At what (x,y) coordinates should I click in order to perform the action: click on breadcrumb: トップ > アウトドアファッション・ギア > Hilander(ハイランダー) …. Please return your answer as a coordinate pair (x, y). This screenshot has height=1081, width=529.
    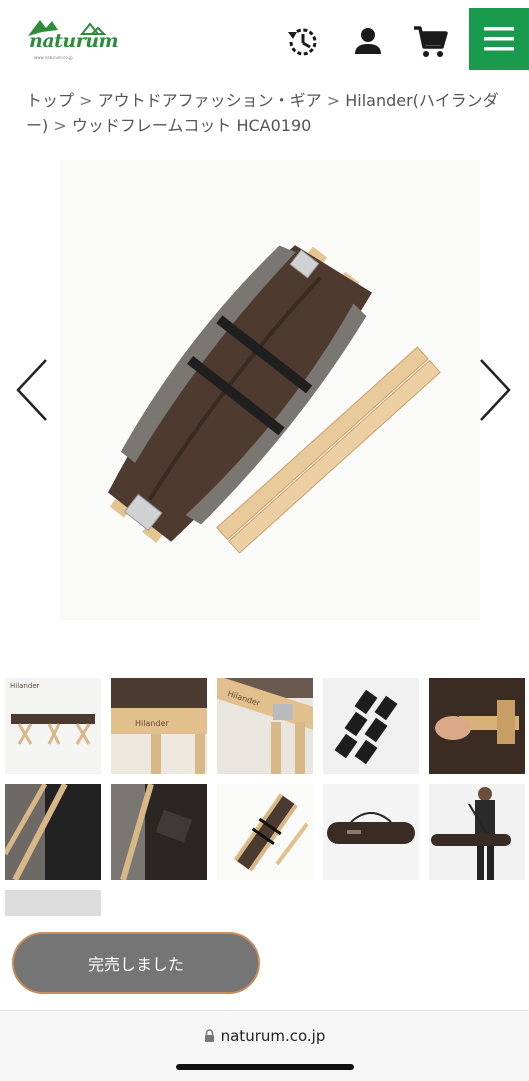
    Looking at the image, I should click on (266, 113).